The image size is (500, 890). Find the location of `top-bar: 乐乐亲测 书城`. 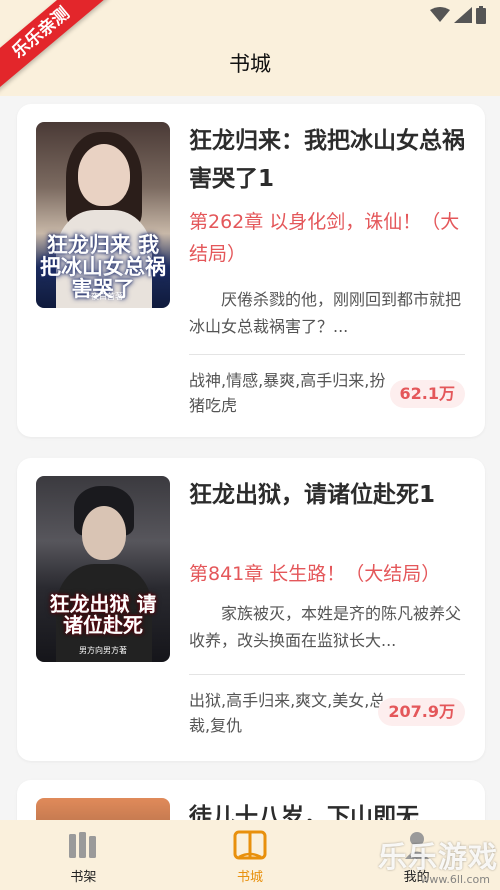

top-bar: 乐乐亲测 书城 is located at coordinates (250, 48).